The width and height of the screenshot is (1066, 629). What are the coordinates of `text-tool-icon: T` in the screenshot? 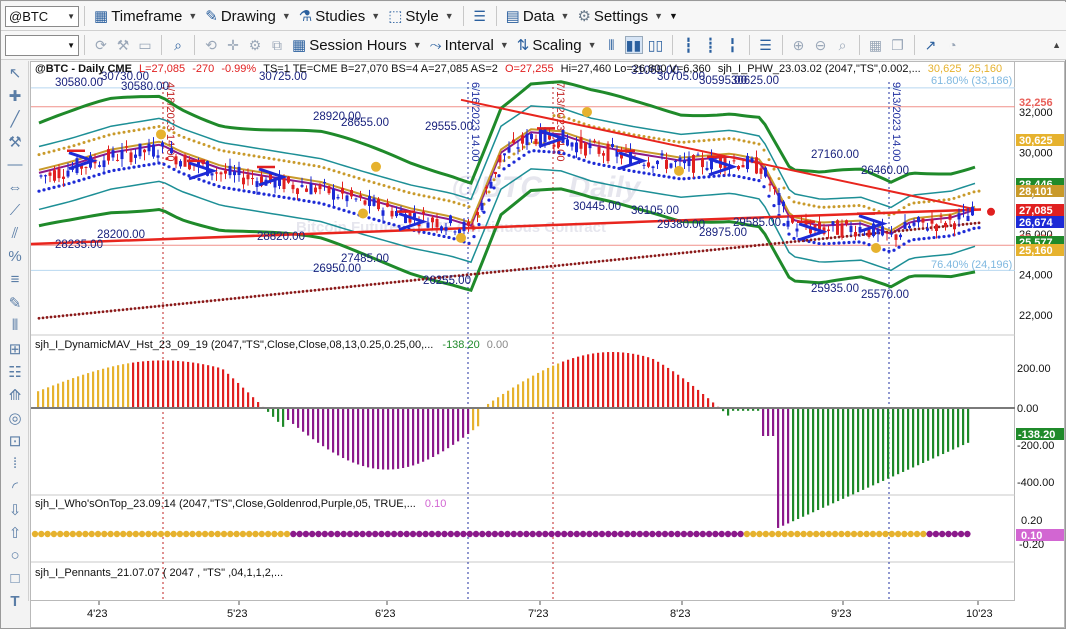 It's located at (15, 601).